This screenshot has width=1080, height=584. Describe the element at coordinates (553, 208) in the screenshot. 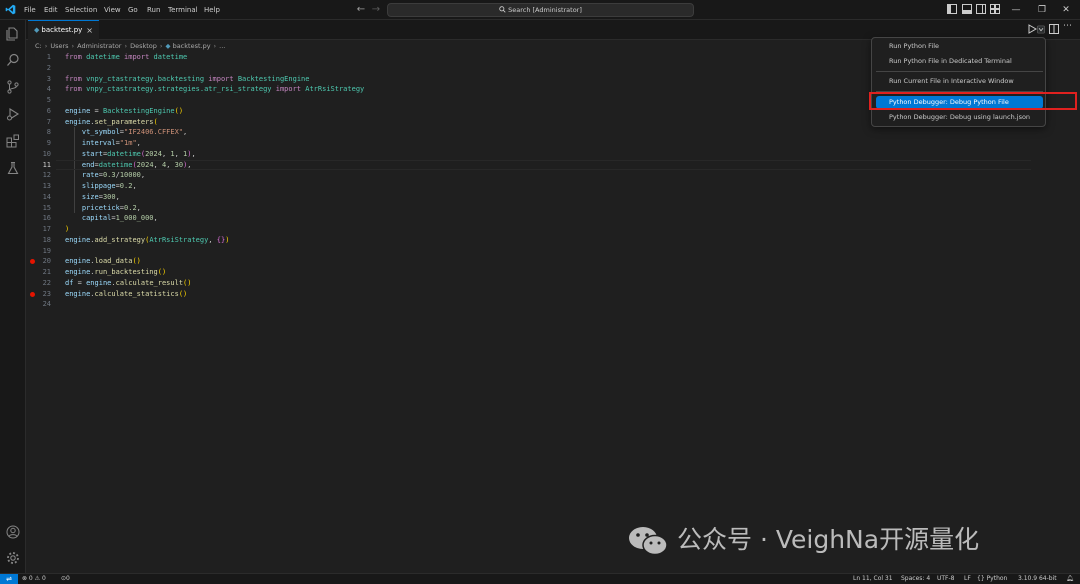

I see `code-line: 15 pricetick=0.2,` at that location.